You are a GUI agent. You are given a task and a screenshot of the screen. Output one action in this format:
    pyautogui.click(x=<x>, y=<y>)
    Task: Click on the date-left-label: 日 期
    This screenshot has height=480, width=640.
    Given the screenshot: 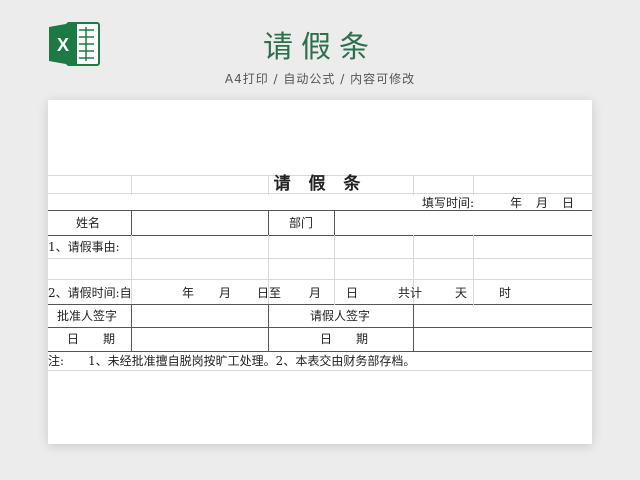 What is the action you would take?
    pyautogui.click(x=91, y=339)
    